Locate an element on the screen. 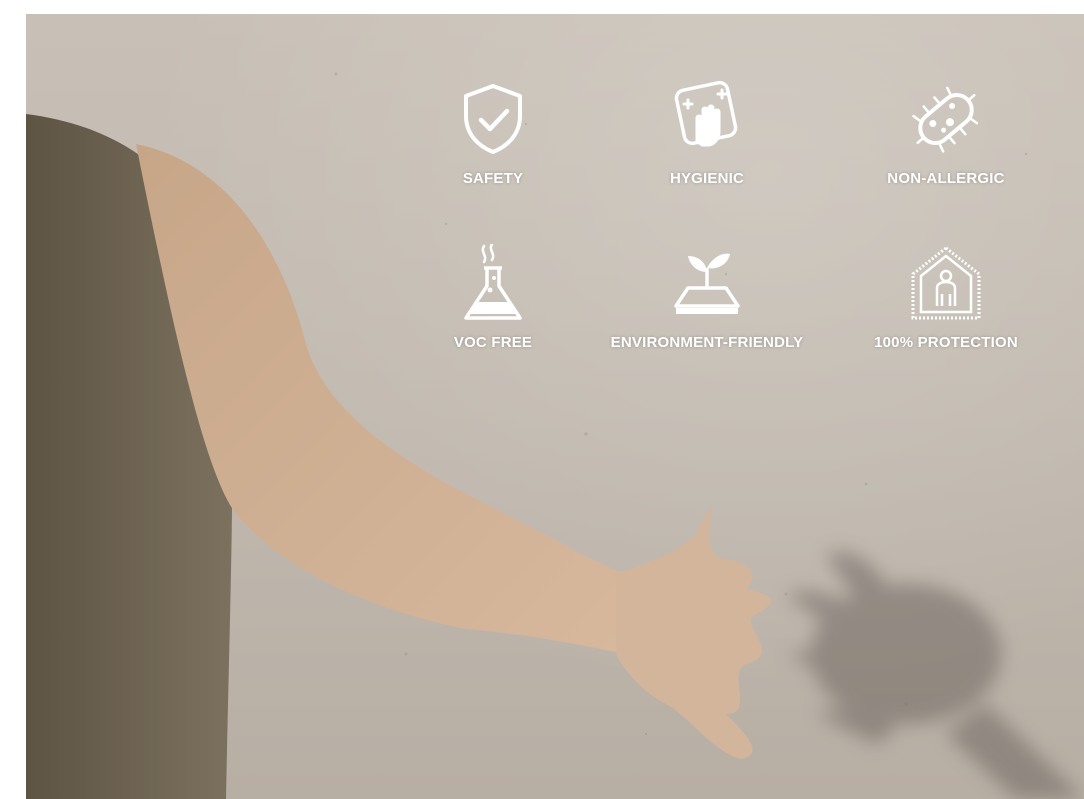  hand-shadow is located at coordinates (935, 675).